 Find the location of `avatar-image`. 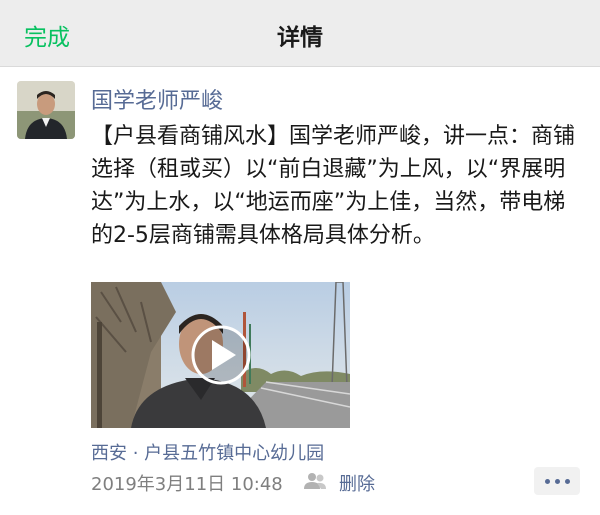

avatar-image is located at coordinates (46, 110).